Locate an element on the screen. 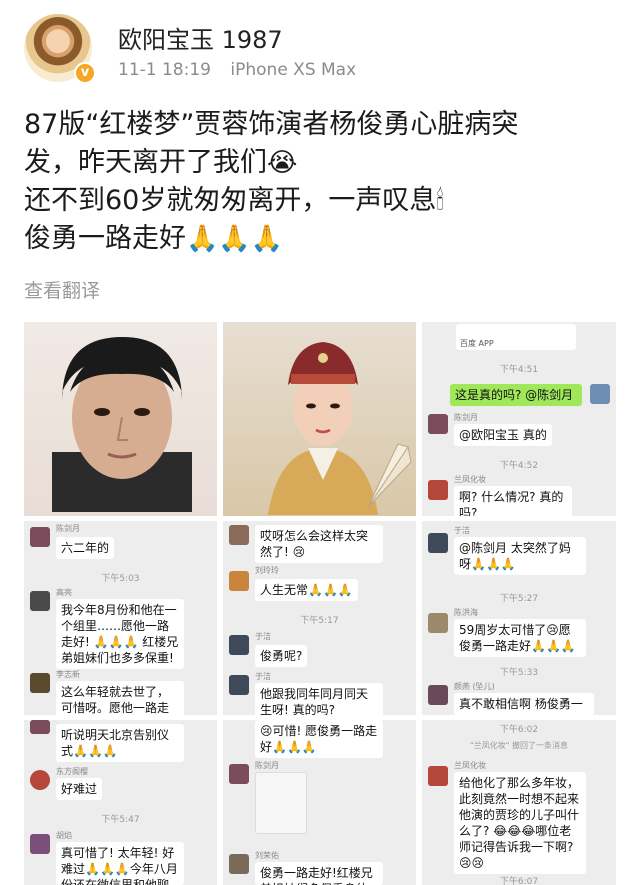 Image resolution: width=640 pixels, height=885 pixels. post-meta: 11-1 18:19 iPhone XS Max is located at coordinates (244, 70).